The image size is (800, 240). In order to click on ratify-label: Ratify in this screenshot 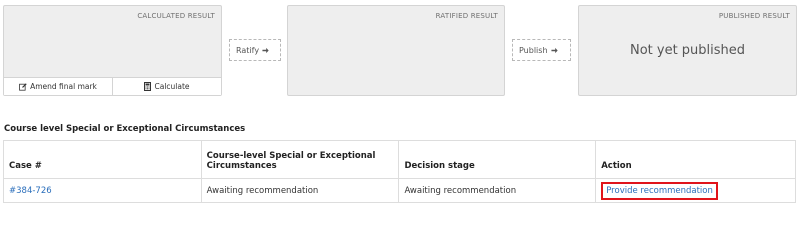, I will do `click(248, 50)`.